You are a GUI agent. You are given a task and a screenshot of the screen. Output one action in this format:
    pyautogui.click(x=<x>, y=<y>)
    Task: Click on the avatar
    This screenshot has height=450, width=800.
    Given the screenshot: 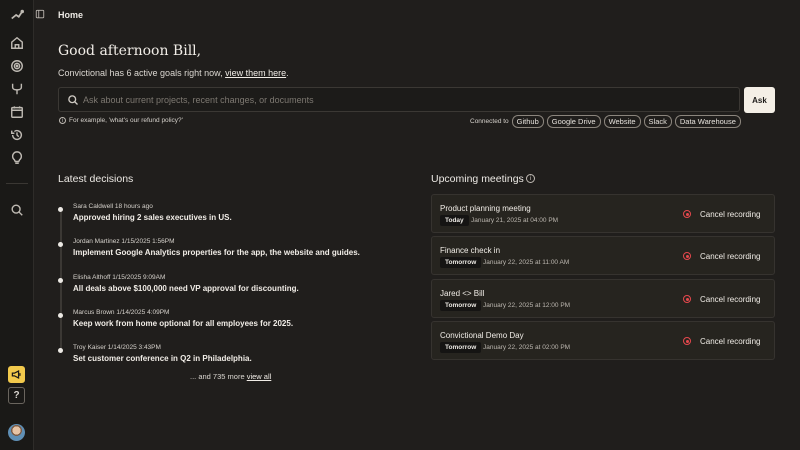 What is the action you would take?
    pyautogui.click(x=16, y=432)
    